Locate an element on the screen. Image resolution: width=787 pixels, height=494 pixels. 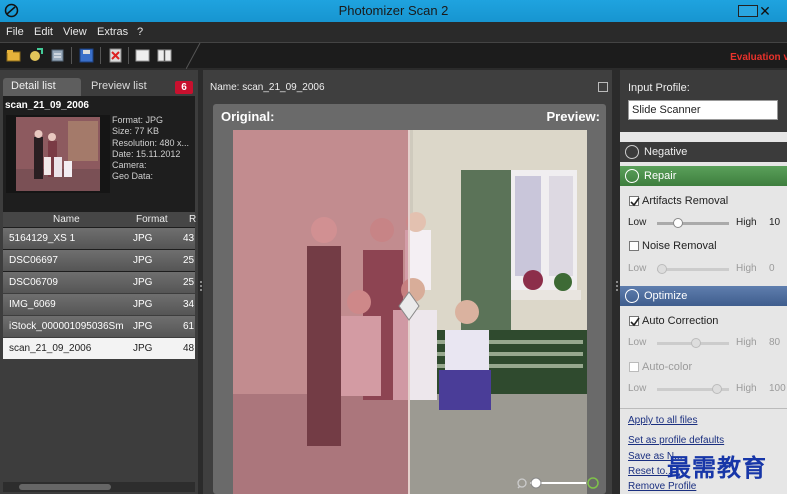
save-icon is located at coordinates (86, 55).